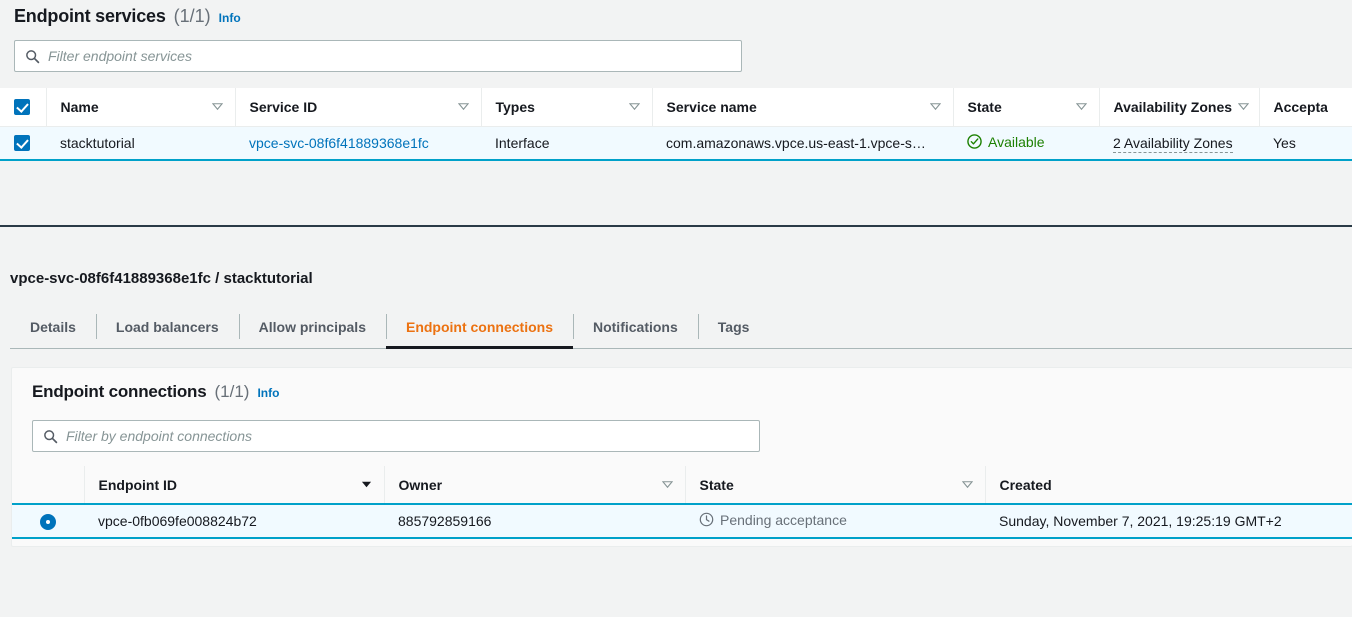 Image resolution: width=1352 pixels, height=617 pixels. I want to click on table-header-row: Endpoint ID Owner State Created, so click(682, 485).